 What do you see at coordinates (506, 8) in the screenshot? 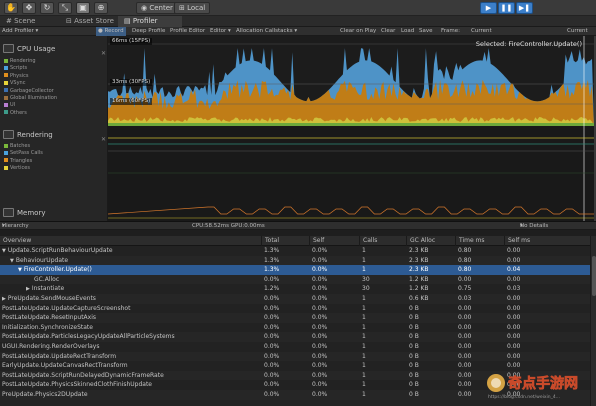
I see `pause-icon: ❚❚` at bounding box center [506, 8].